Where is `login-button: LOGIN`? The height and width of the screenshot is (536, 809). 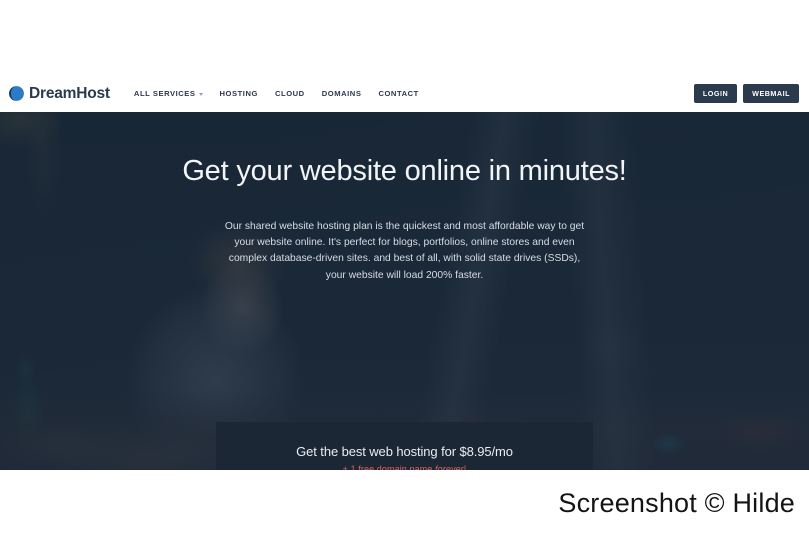
login-button: LOGIN is located at coordinates (715, 93).